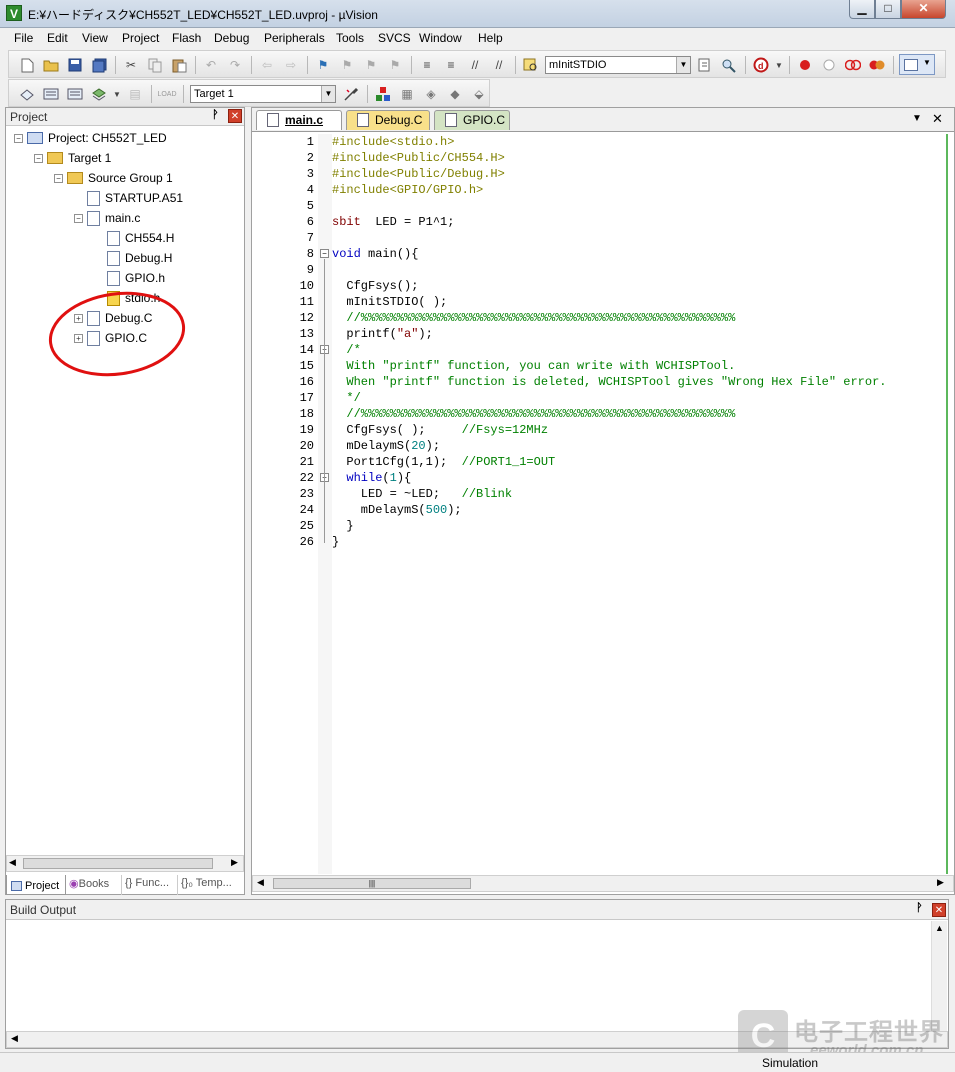  Describe the element at coordinates (427, 65) in the screenshot. I see `indent-icon: ≡` at that location.